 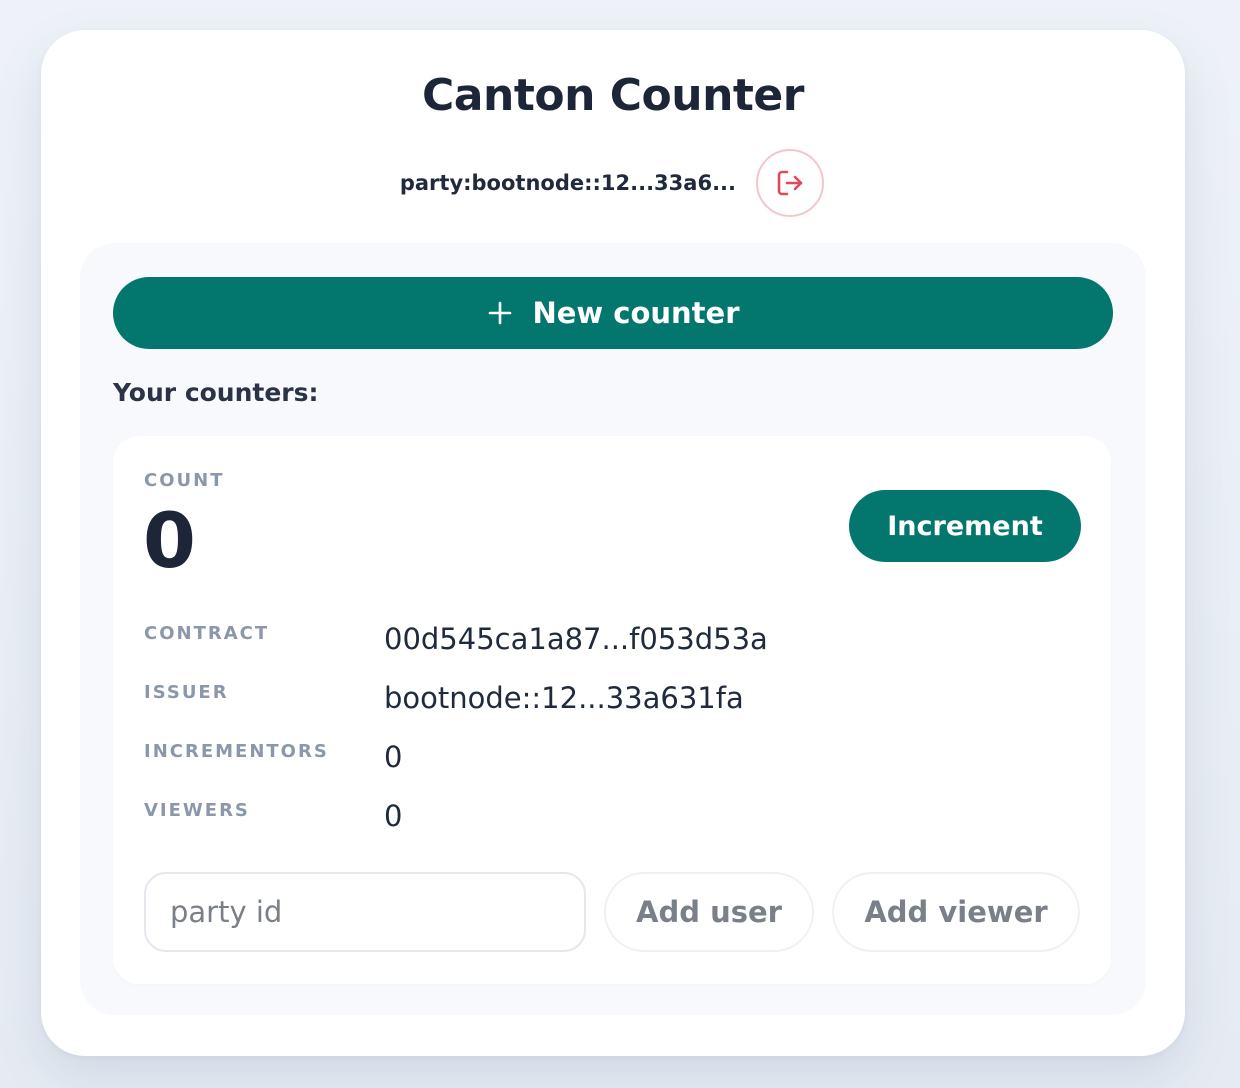 I want to click on issuer-row: ISSUER bootnode::12...33a631fa, so click(x=594, y=701).